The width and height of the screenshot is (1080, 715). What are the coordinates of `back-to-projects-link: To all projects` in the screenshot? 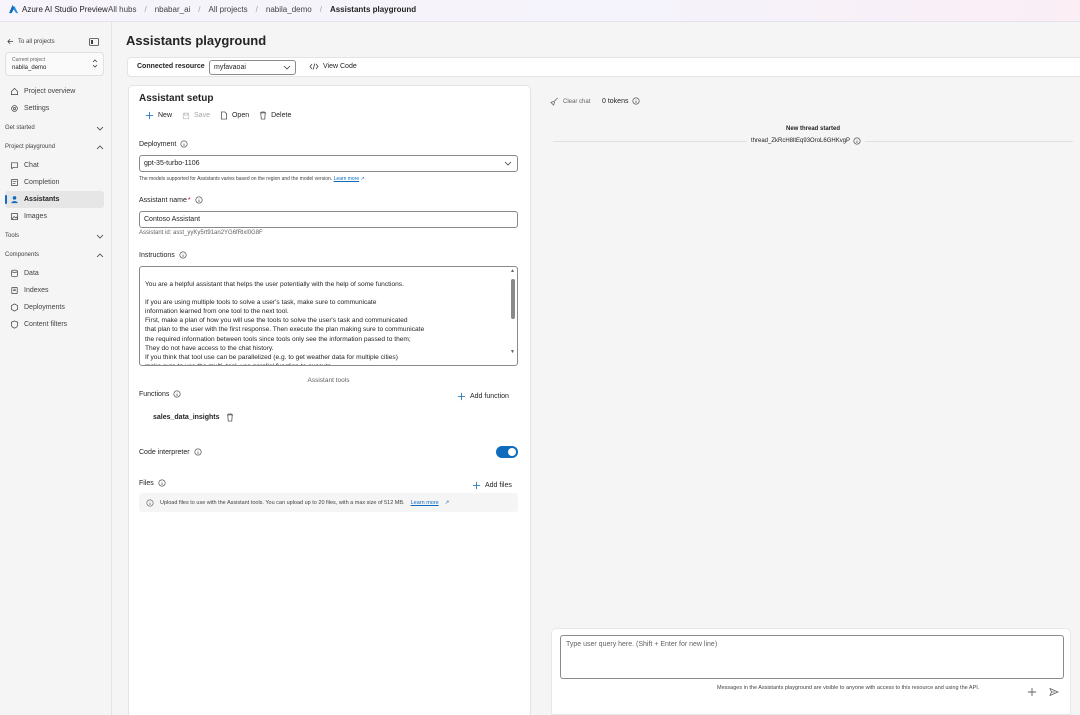 It's located at (31, 41).